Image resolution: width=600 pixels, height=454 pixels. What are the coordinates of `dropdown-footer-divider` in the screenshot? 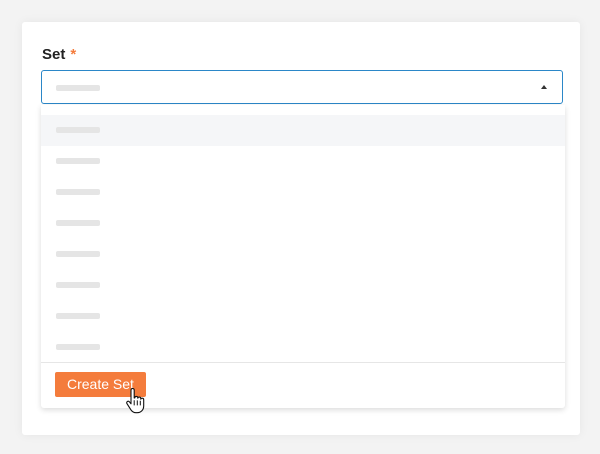 It's located at (303, 362).